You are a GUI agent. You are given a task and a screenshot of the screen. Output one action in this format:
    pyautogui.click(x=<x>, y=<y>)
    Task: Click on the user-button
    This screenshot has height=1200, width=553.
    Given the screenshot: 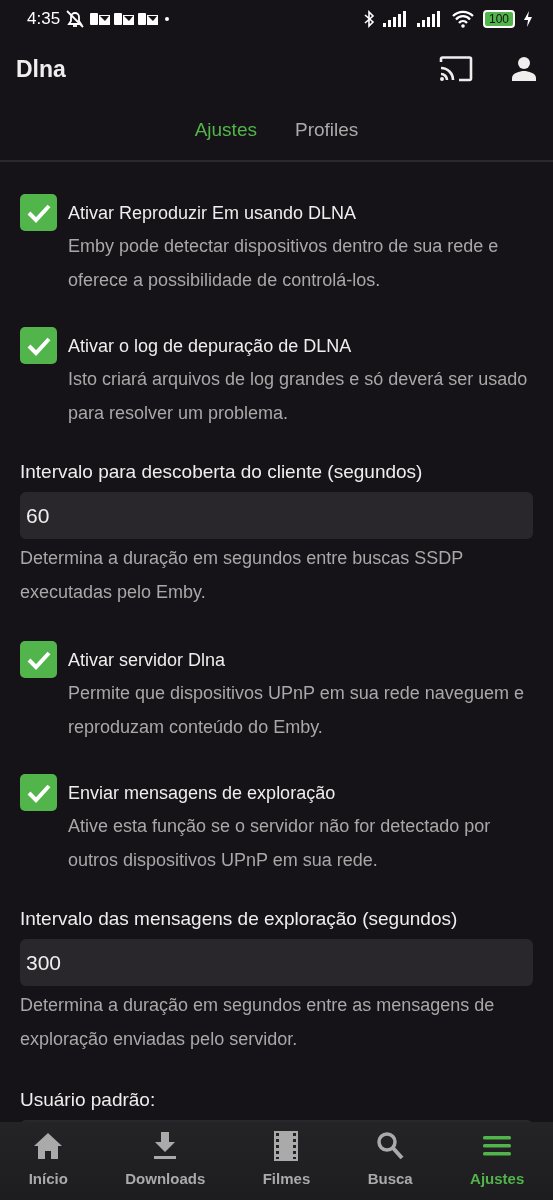 What is the action you would take?
    pyautogui.click(x=524, y=69)
    